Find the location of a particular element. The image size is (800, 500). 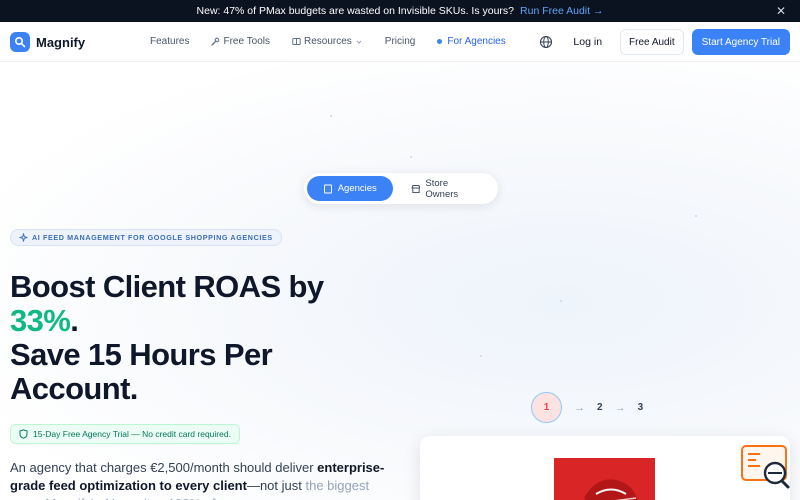

headline-line-3: Save 15 Hours Per is located at coordinates (141, 354).